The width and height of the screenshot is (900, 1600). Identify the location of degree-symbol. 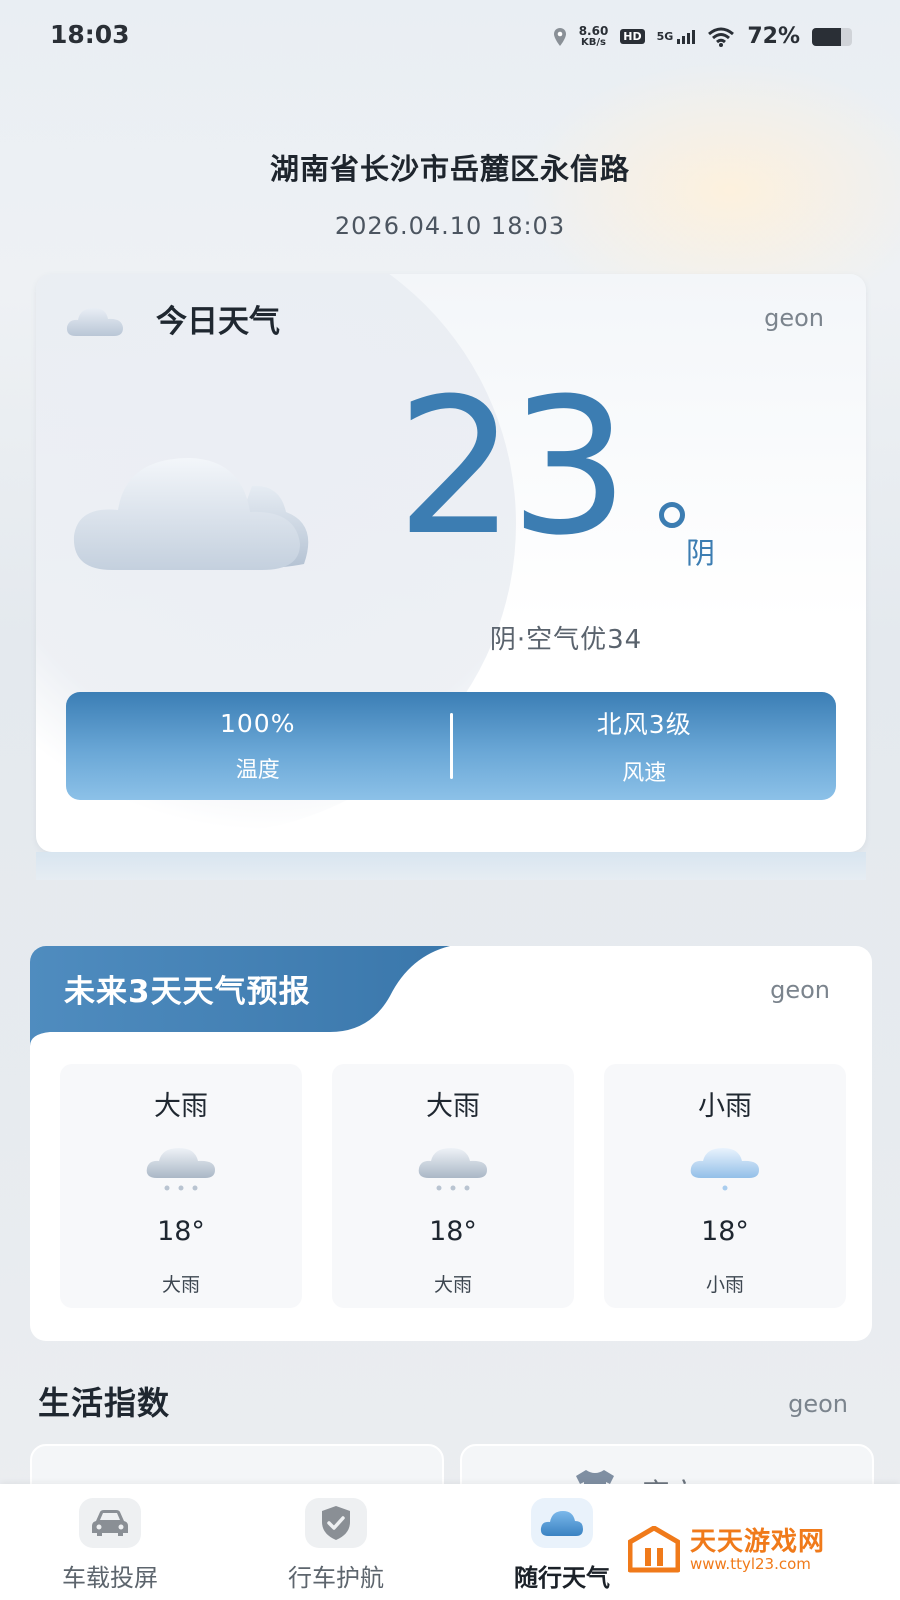
(672, 515).